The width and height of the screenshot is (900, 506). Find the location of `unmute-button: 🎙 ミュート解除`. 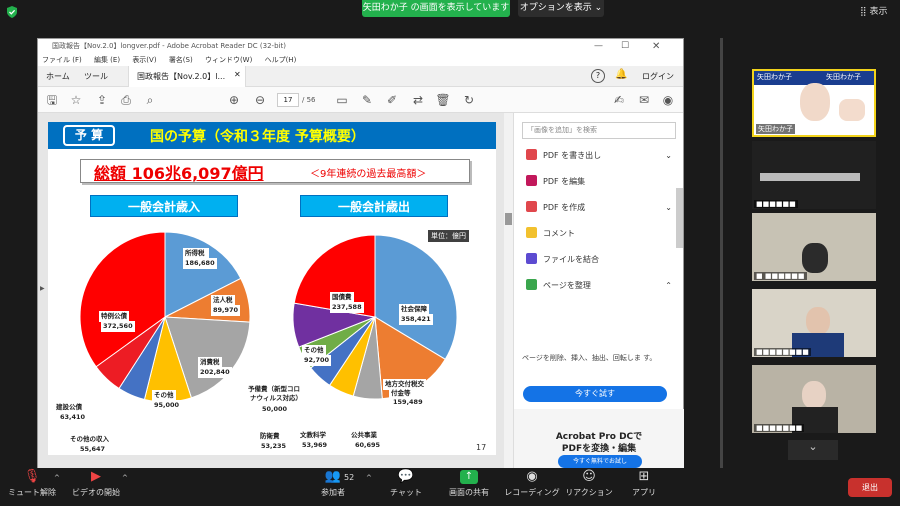

unmute-button: 🎙 ミュート解除 is located at coordinates (32, 484).